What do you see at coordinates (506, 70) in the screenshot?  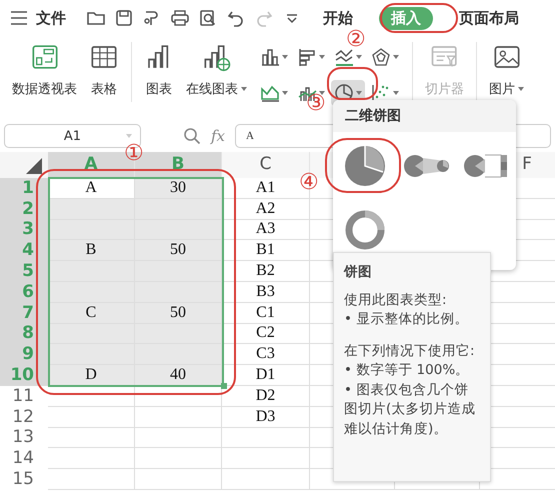 I see `picture-ribbon-button: 图片` at bounding box center [506, 70].